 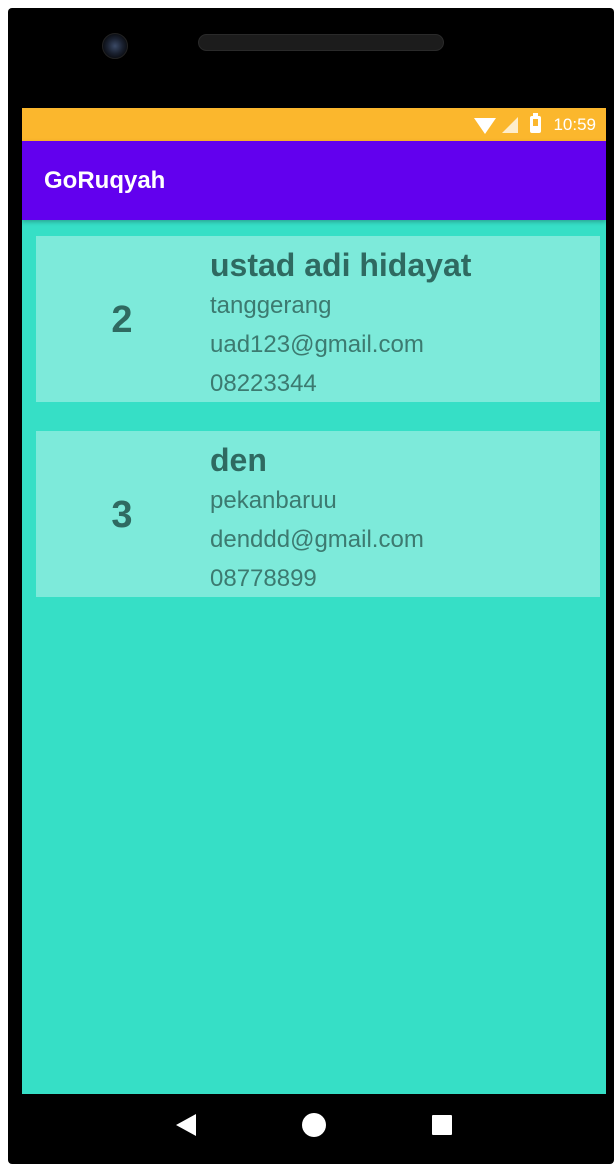 I want to click on item-city: tanggerang, so click(x=271, y=305).